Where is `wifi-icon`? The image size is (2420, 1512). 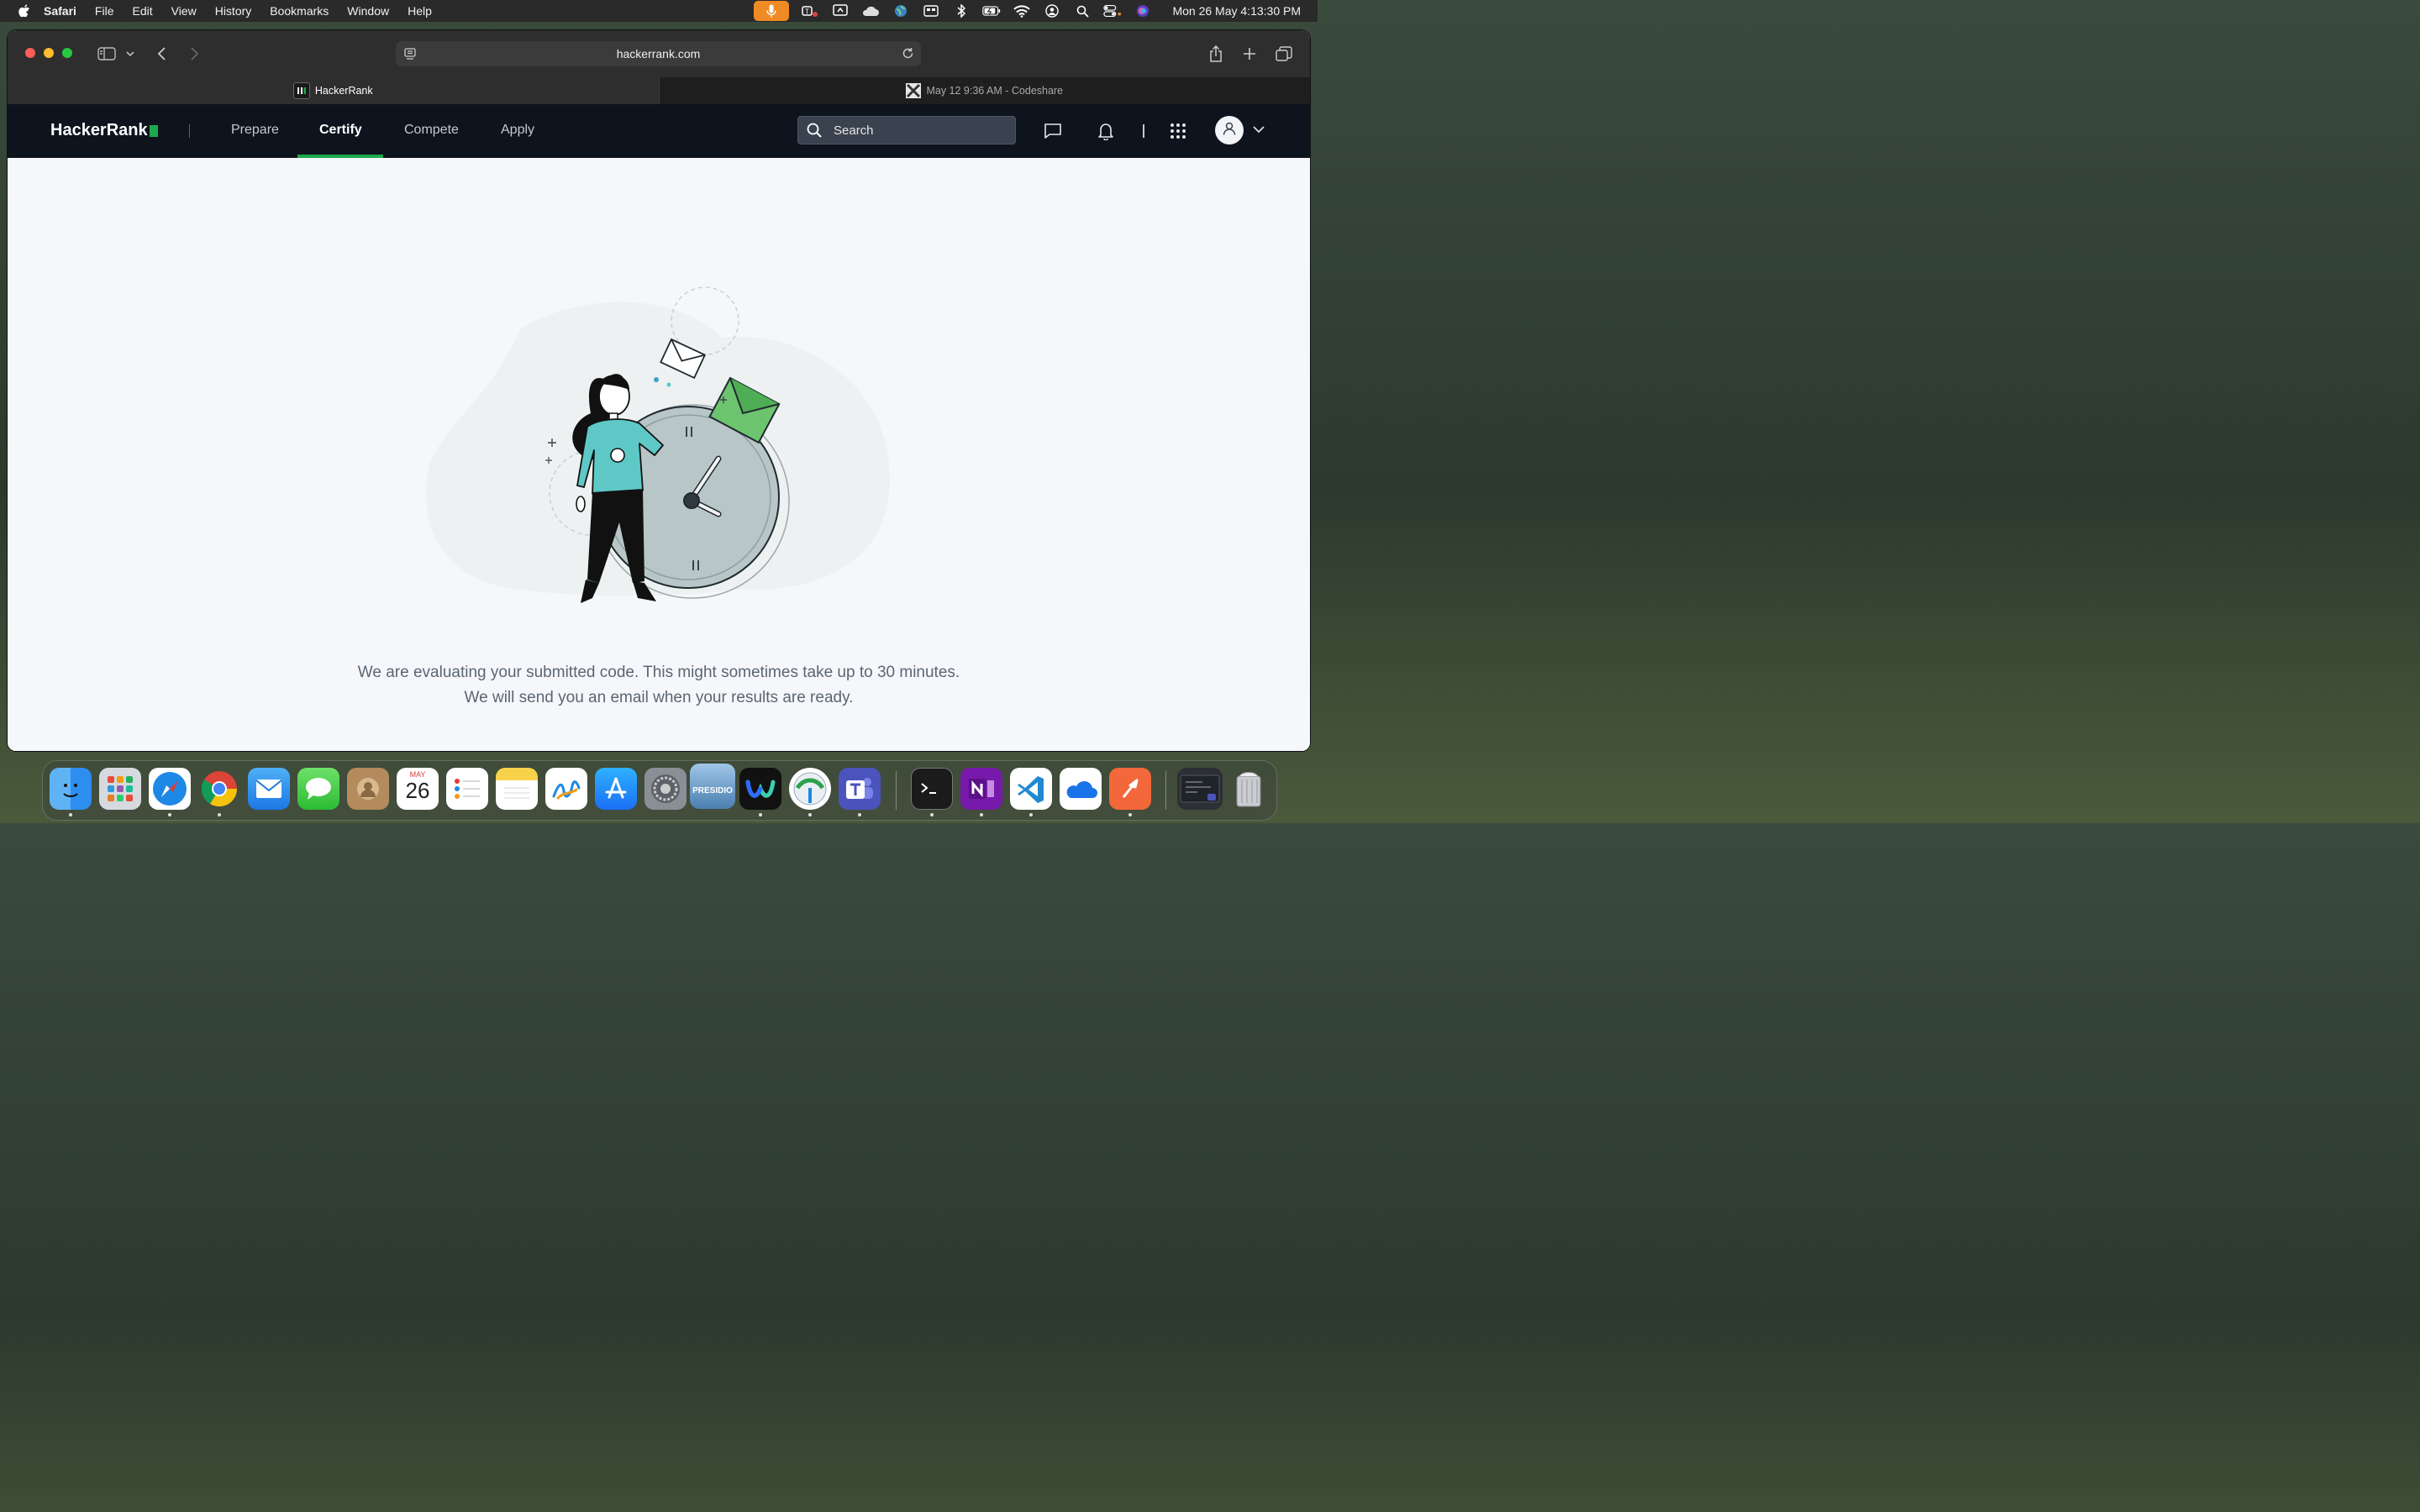 wifi-icon is located at coordinates (1022, 10).